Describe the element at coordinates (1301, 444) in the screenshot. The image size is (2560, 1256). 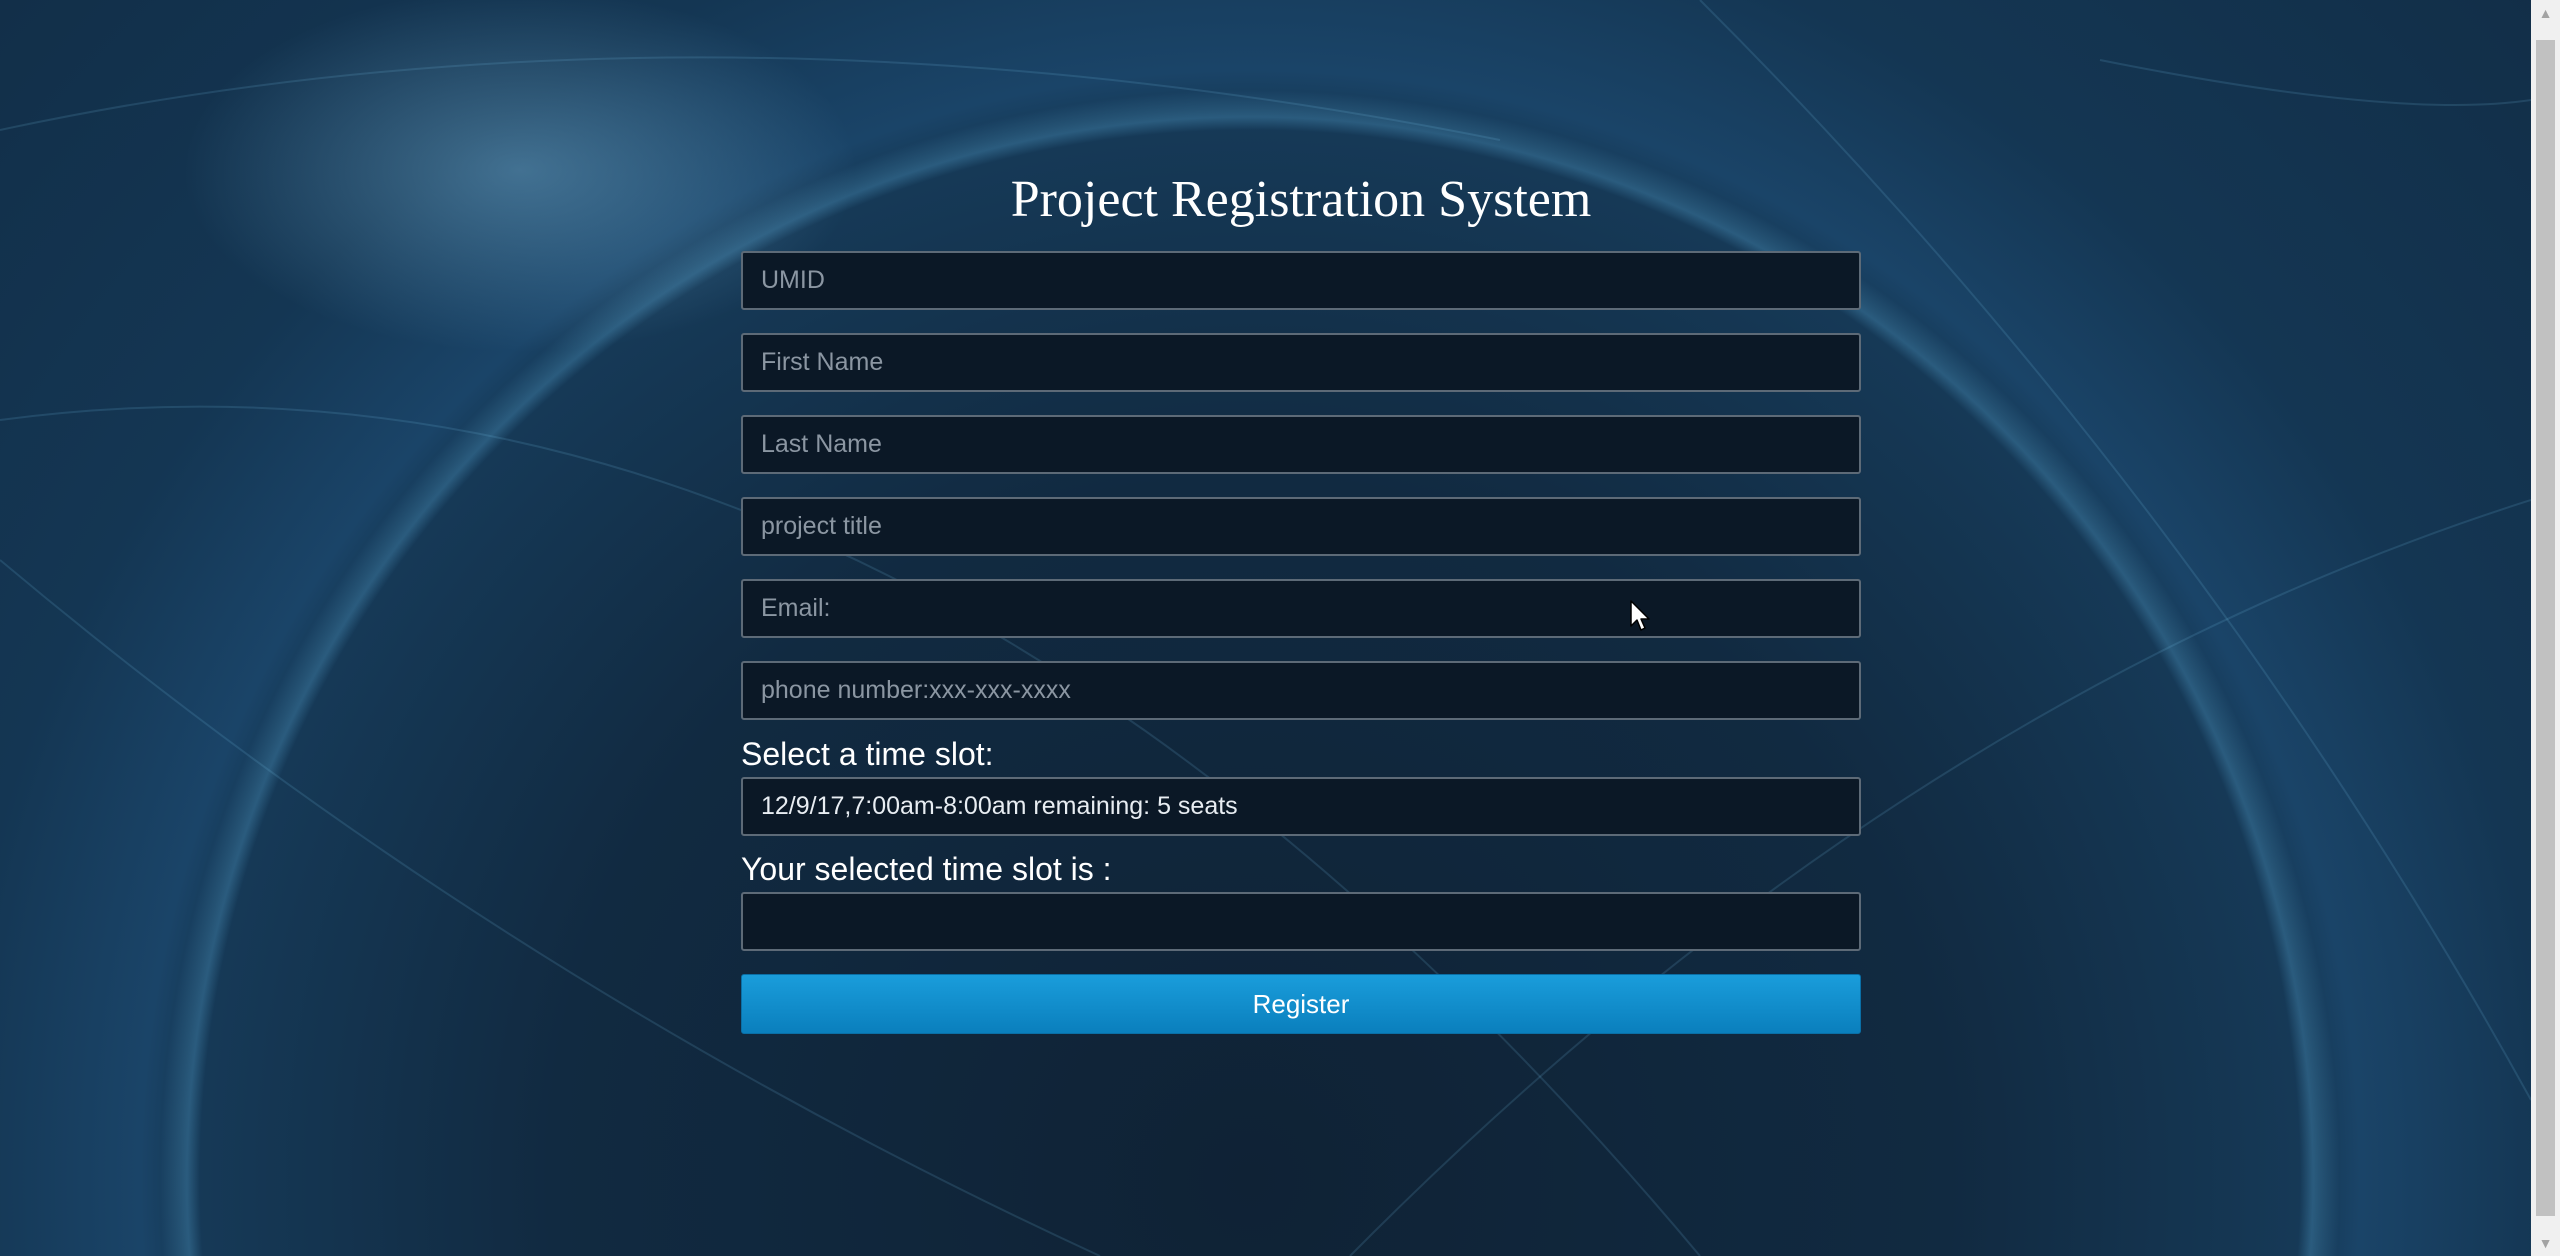
I see `last-name-input` at that location.